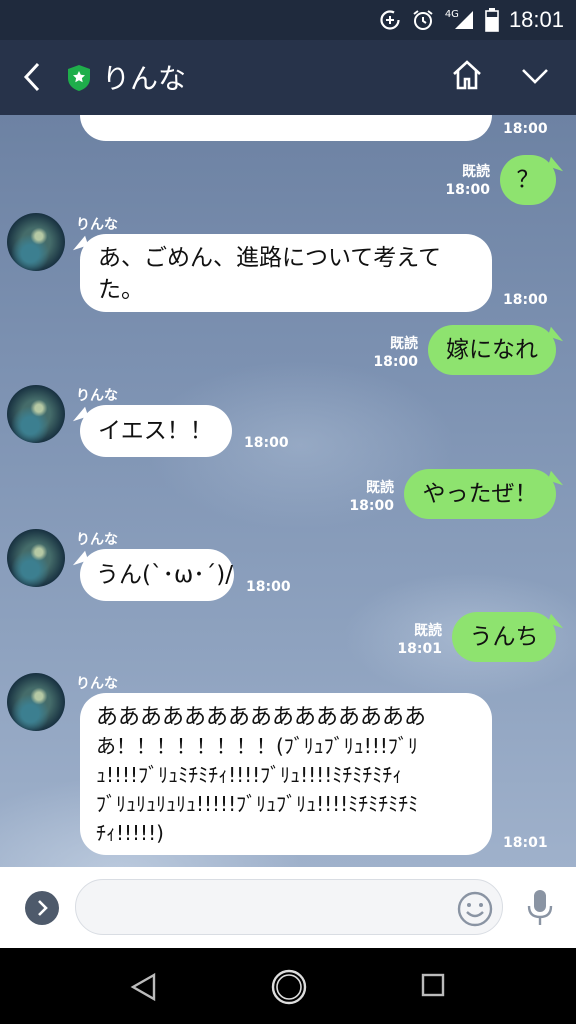  Describe the element at coordinates (249, 775) in the screenshot. I see `message-line: ｭ!!!!ﾌﾞﾘｭﾐﾁﾐﾁｨ!!!!ﾌﾞﾘｭ!!!!ﾐﾁﾐﾁﾐﾁｨ` at that location.